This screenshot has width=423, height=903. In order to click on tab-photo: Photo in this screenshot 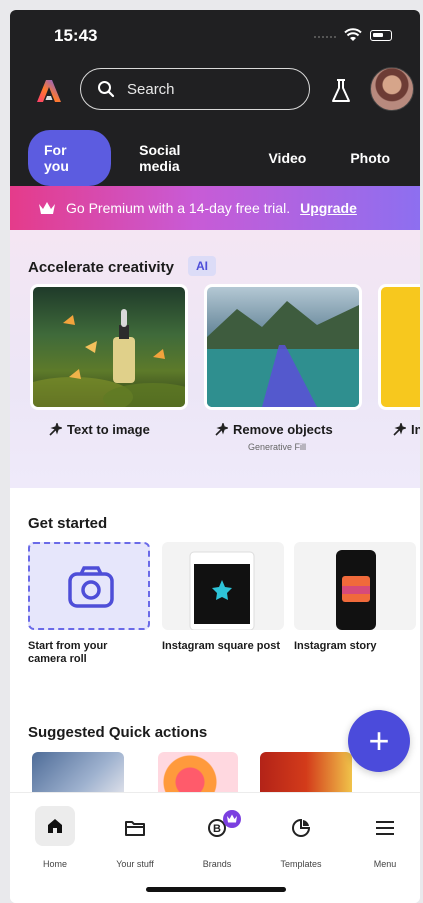, I will do `click(370, 158)`.